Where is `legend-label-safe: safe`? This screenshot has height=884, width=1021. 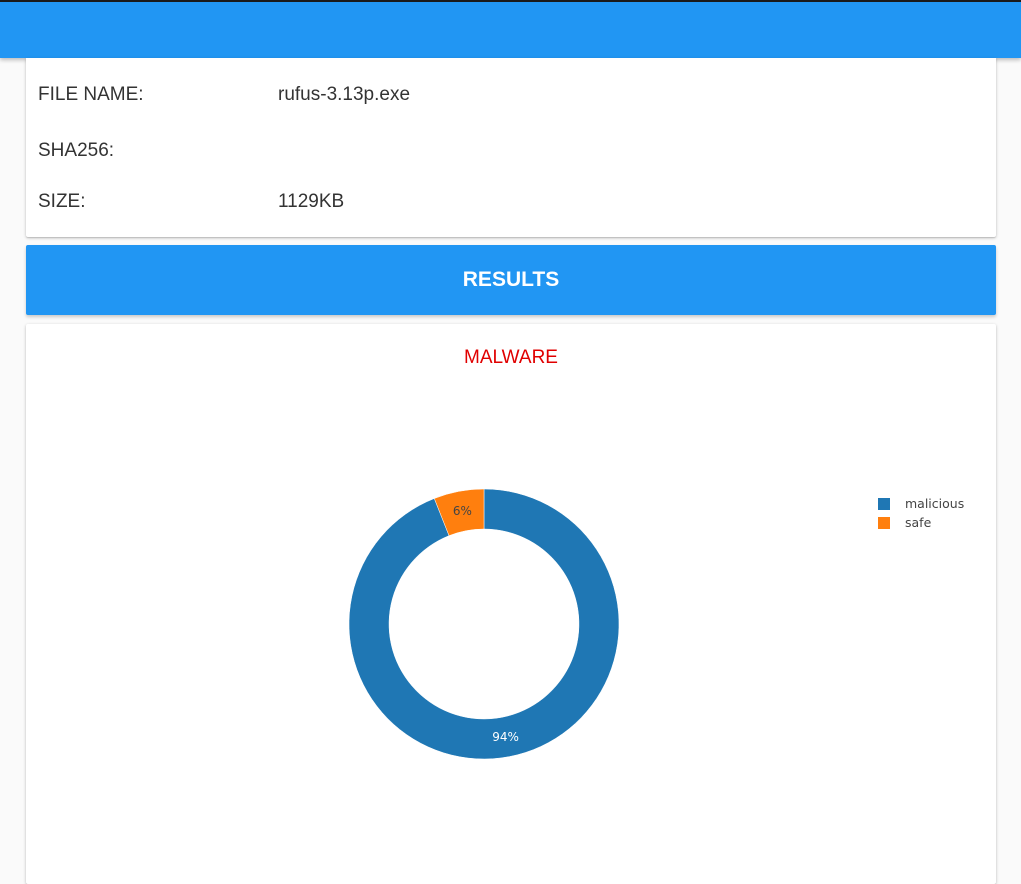 legend-label-safe: safe is located at coordinates (918, 522).